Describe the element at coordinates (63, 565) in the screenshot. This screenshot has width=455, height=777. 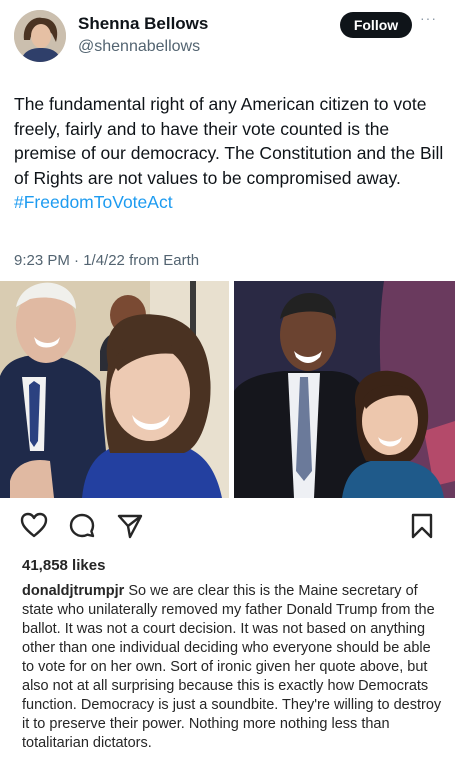
I see `likes-count: 41,858 likes` at that location.